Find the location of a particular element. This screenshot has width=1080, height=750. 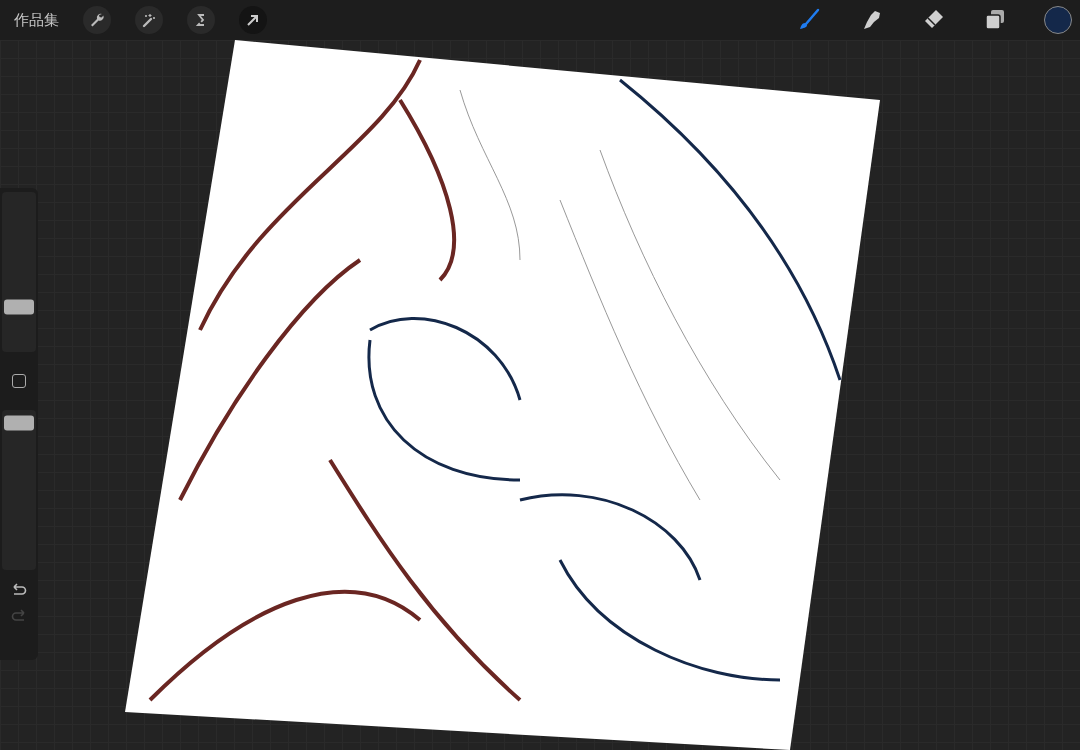

brush-size-slider is located at coordinates (19, 272).